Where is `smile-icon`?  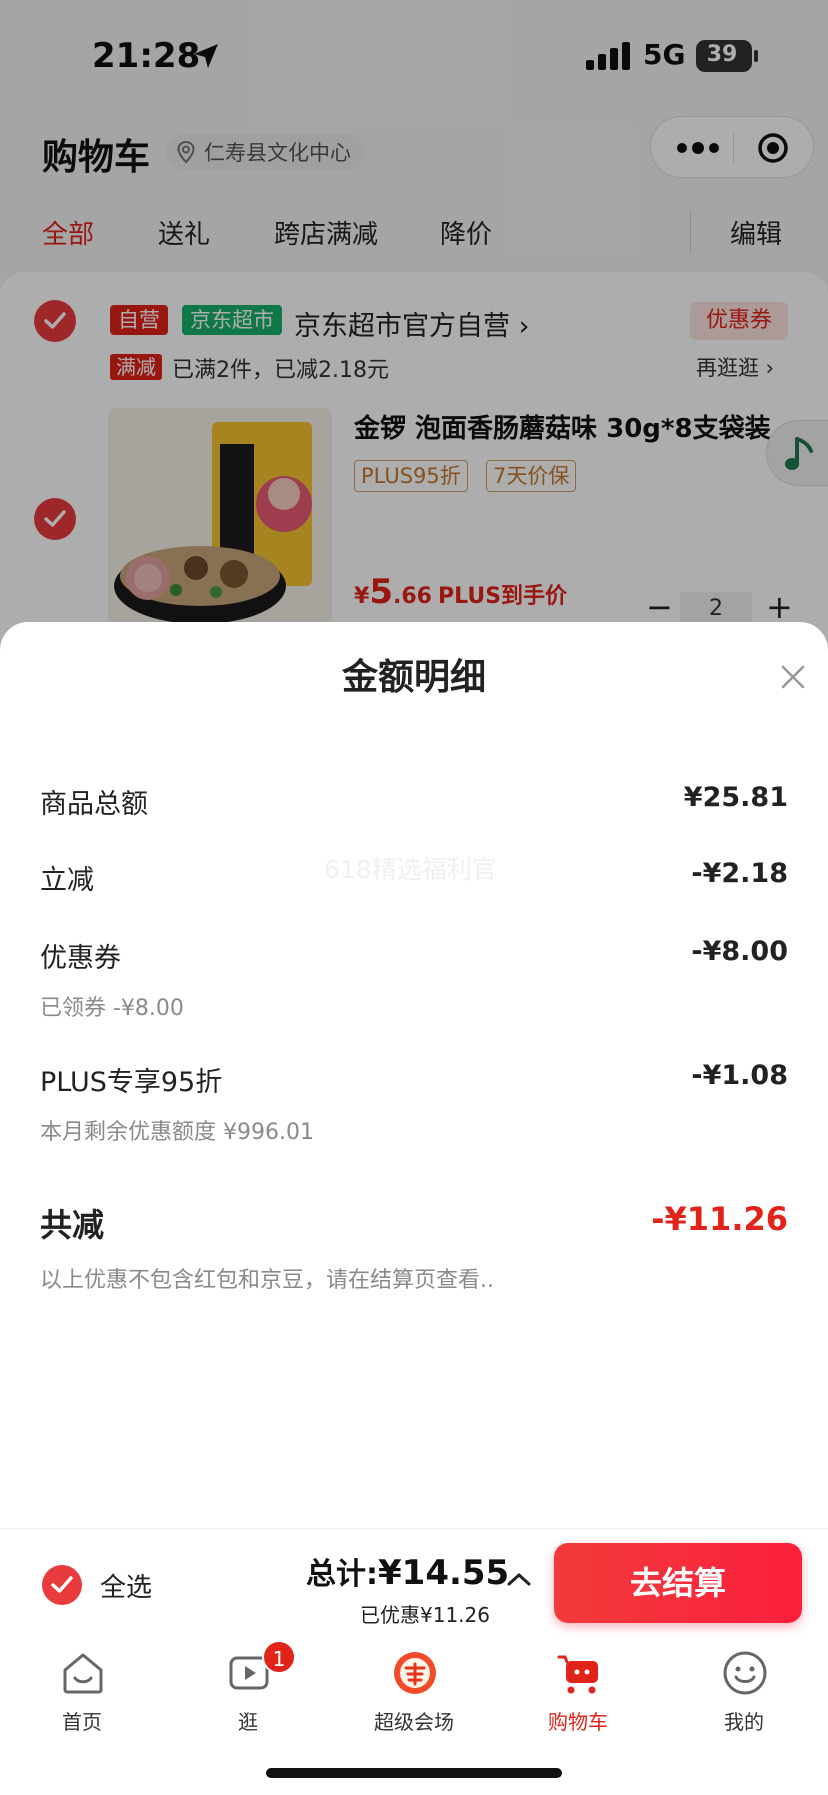
smile-icon is located at coordinates (745, 1673).